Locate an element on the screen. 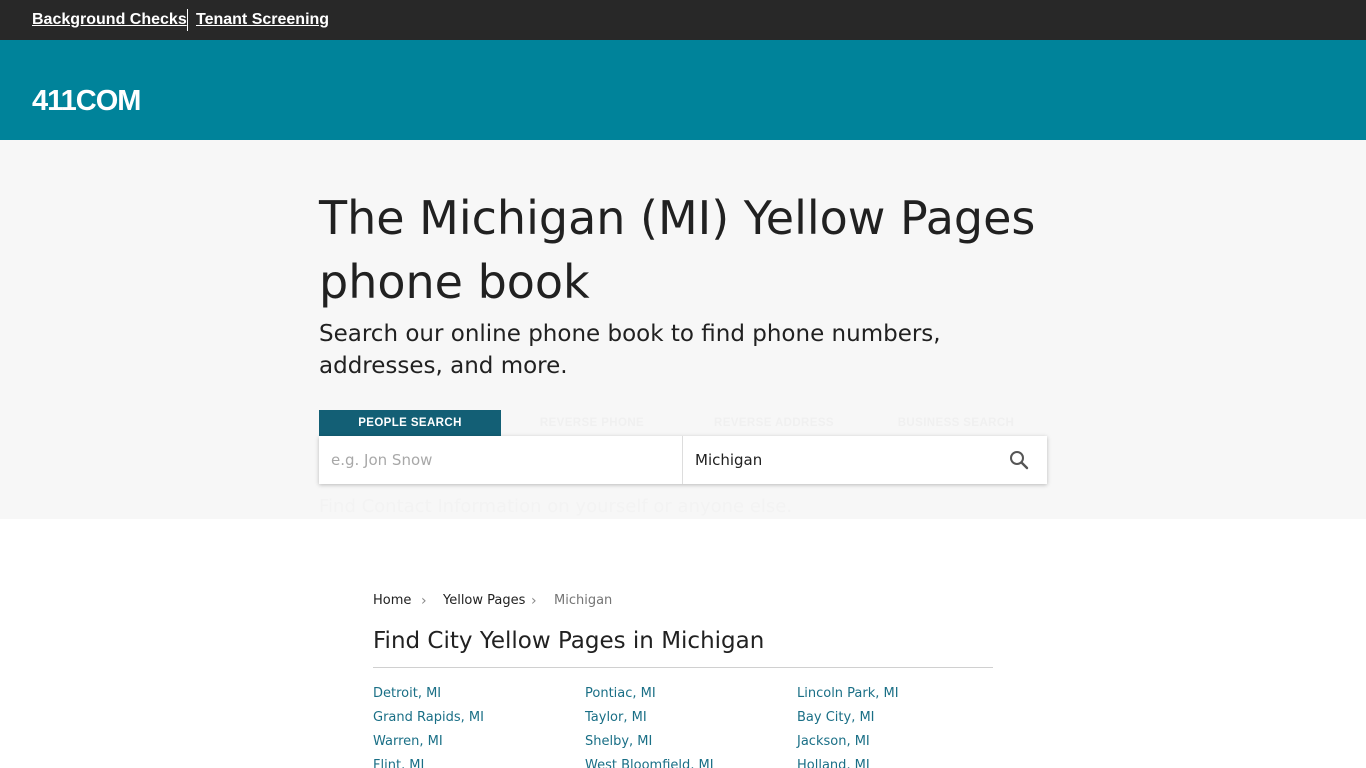 Image resolution: width=1366 pixels, height=768 pixels. city-link: Grand Rapids, MI is located at coordinates (479, 720).